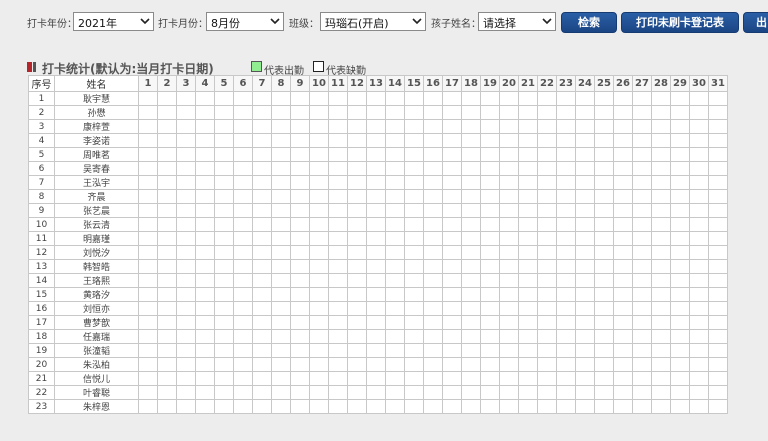 The height and width of the screenshot is (441, 768). I want to click on search-button: 检索, so click(589, 22).